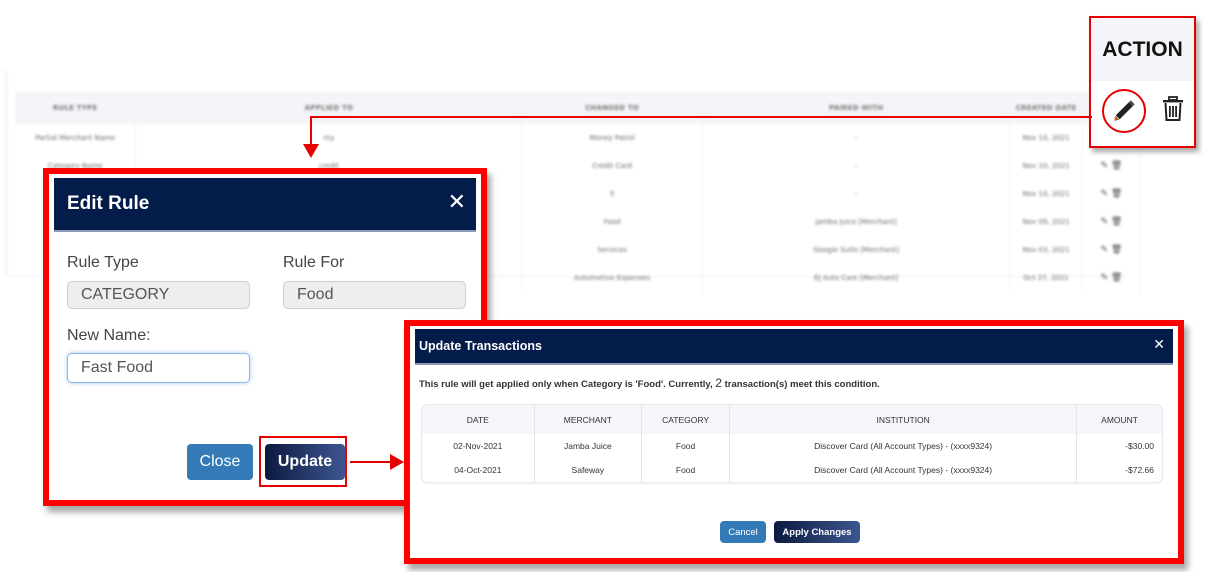 The width and height of the screenshot is (1206, 572). I want to click on rule-created: Nov 03, 2021, so click(1046, 250).